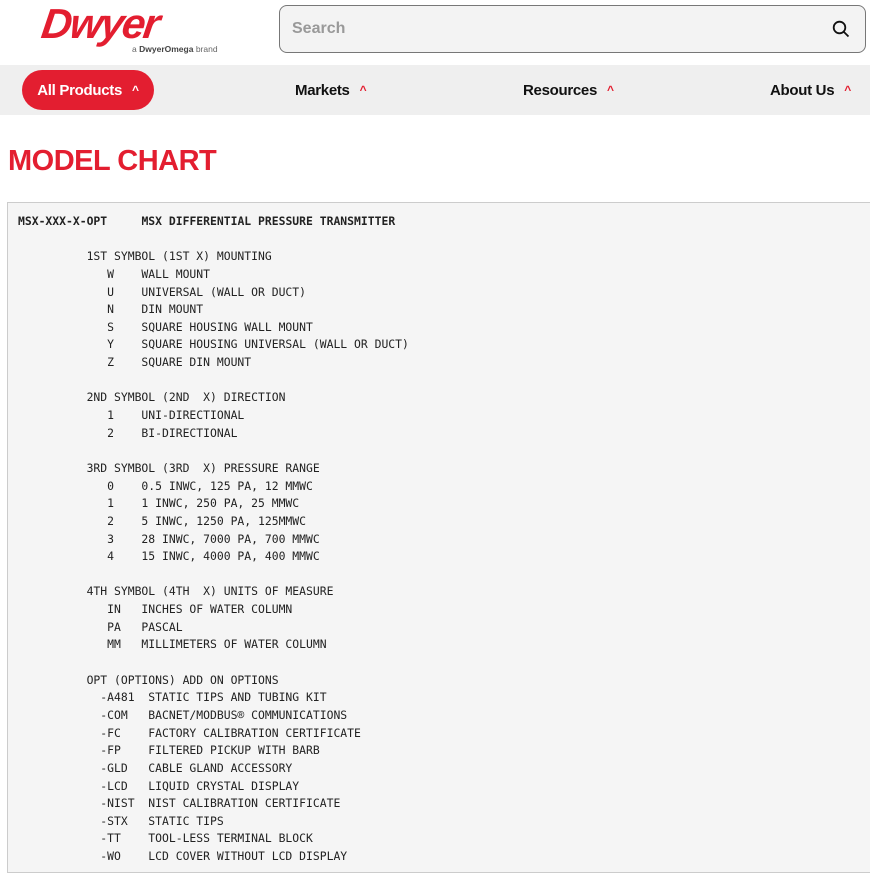 The height and width of the screenshot is (881, 870). What do you see at coordinates (444, 751) in the screenshot?
I see `chart-item: -FP FILTERED PICKUP WITH BARB` at bounding box center [444, 751].